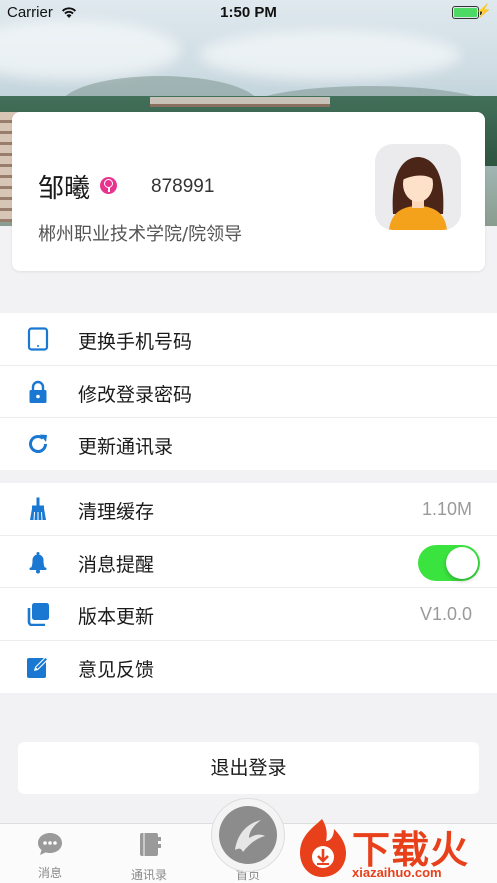 This screenshot has height=883, width=497. What do you see at coordinates (393, 849) in the screenshot?
I see `watermark: 下载火 xiazaihuo.com` at bounding box center [393, 849].